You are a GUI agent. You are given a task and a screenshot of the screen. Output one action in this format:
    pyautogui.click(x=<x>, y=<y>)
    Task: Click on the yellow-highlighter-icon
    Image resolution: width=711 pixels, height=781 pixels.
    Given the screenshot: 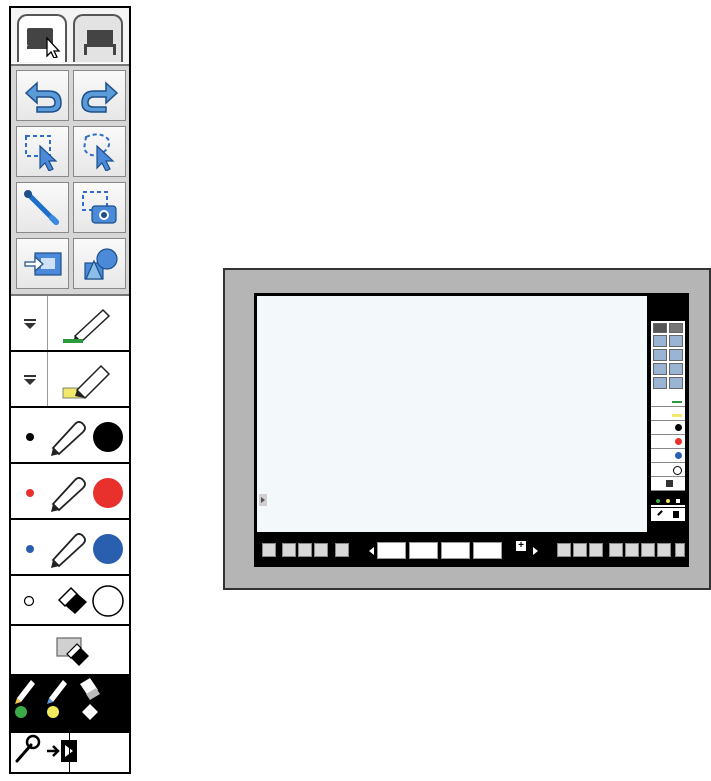 What is the action you would take?
    pyautogui.click(x=57, y=699)
    